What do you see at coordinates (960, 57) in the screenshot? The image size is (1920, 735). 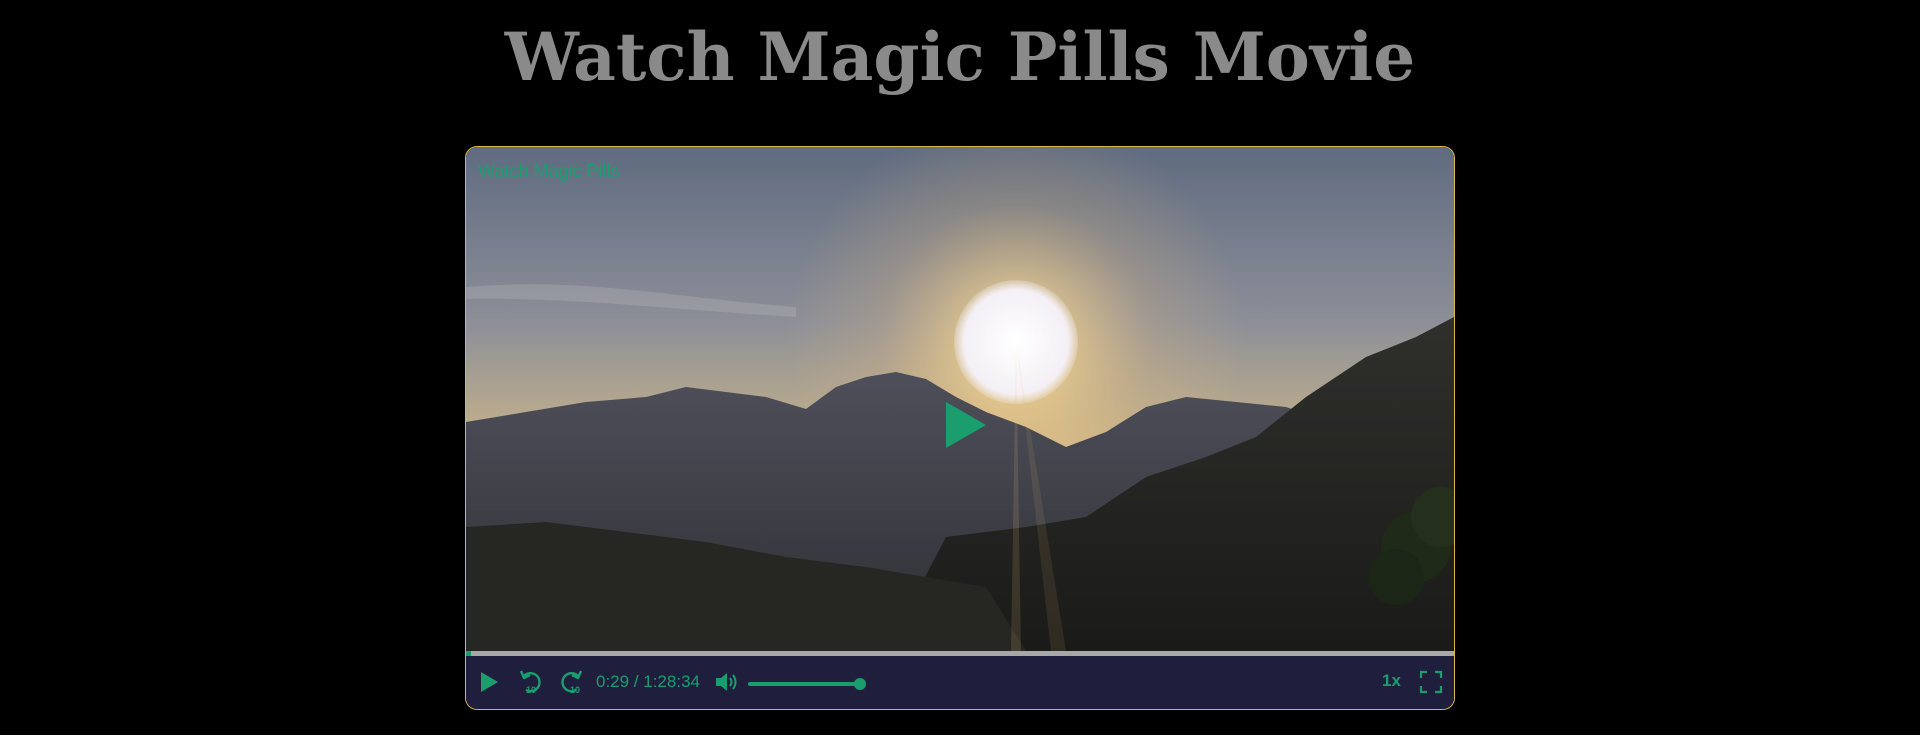 I see `page-title: Watch Magic Pills Movie` at bounding box center [960, 57].